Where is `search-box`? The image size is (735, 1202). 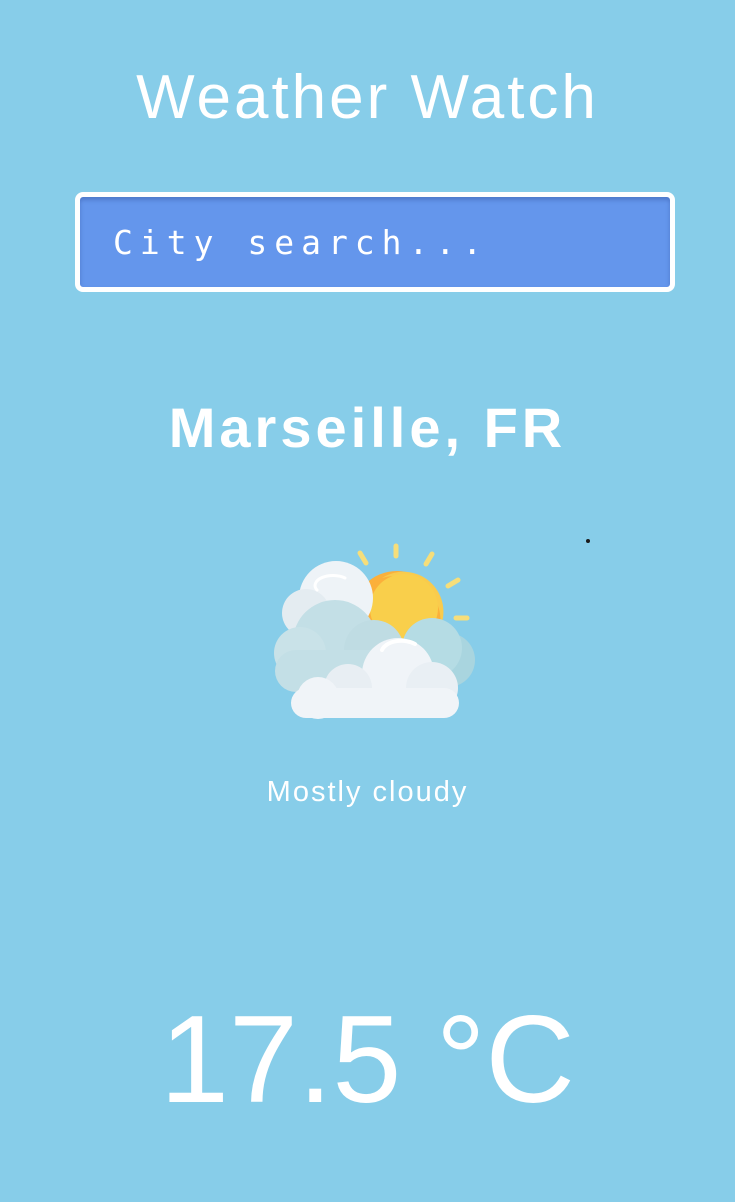 search-box is located at coordinates (375, 242).